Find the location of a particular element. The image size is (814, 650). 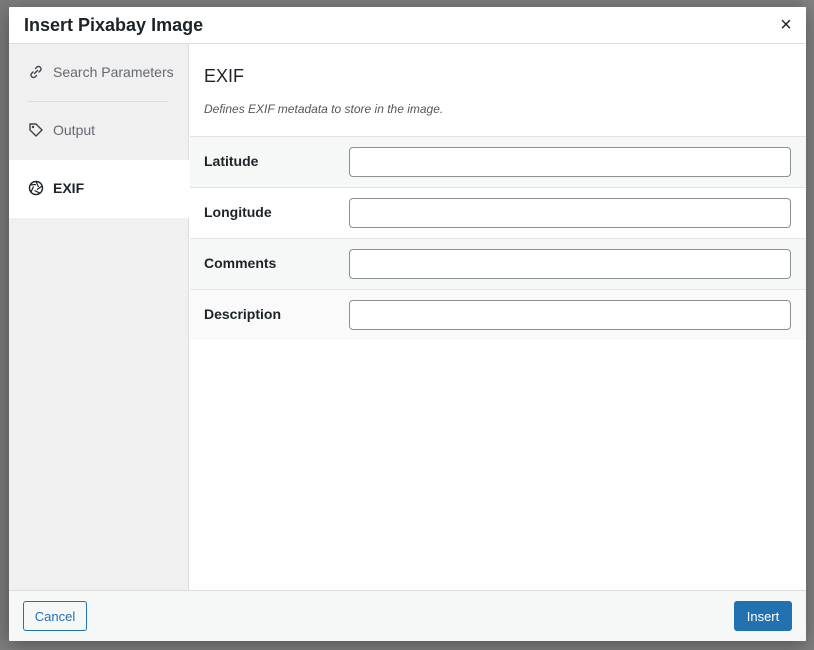

sidebar-item-label: EXIF is located at coordinates (69, 188).